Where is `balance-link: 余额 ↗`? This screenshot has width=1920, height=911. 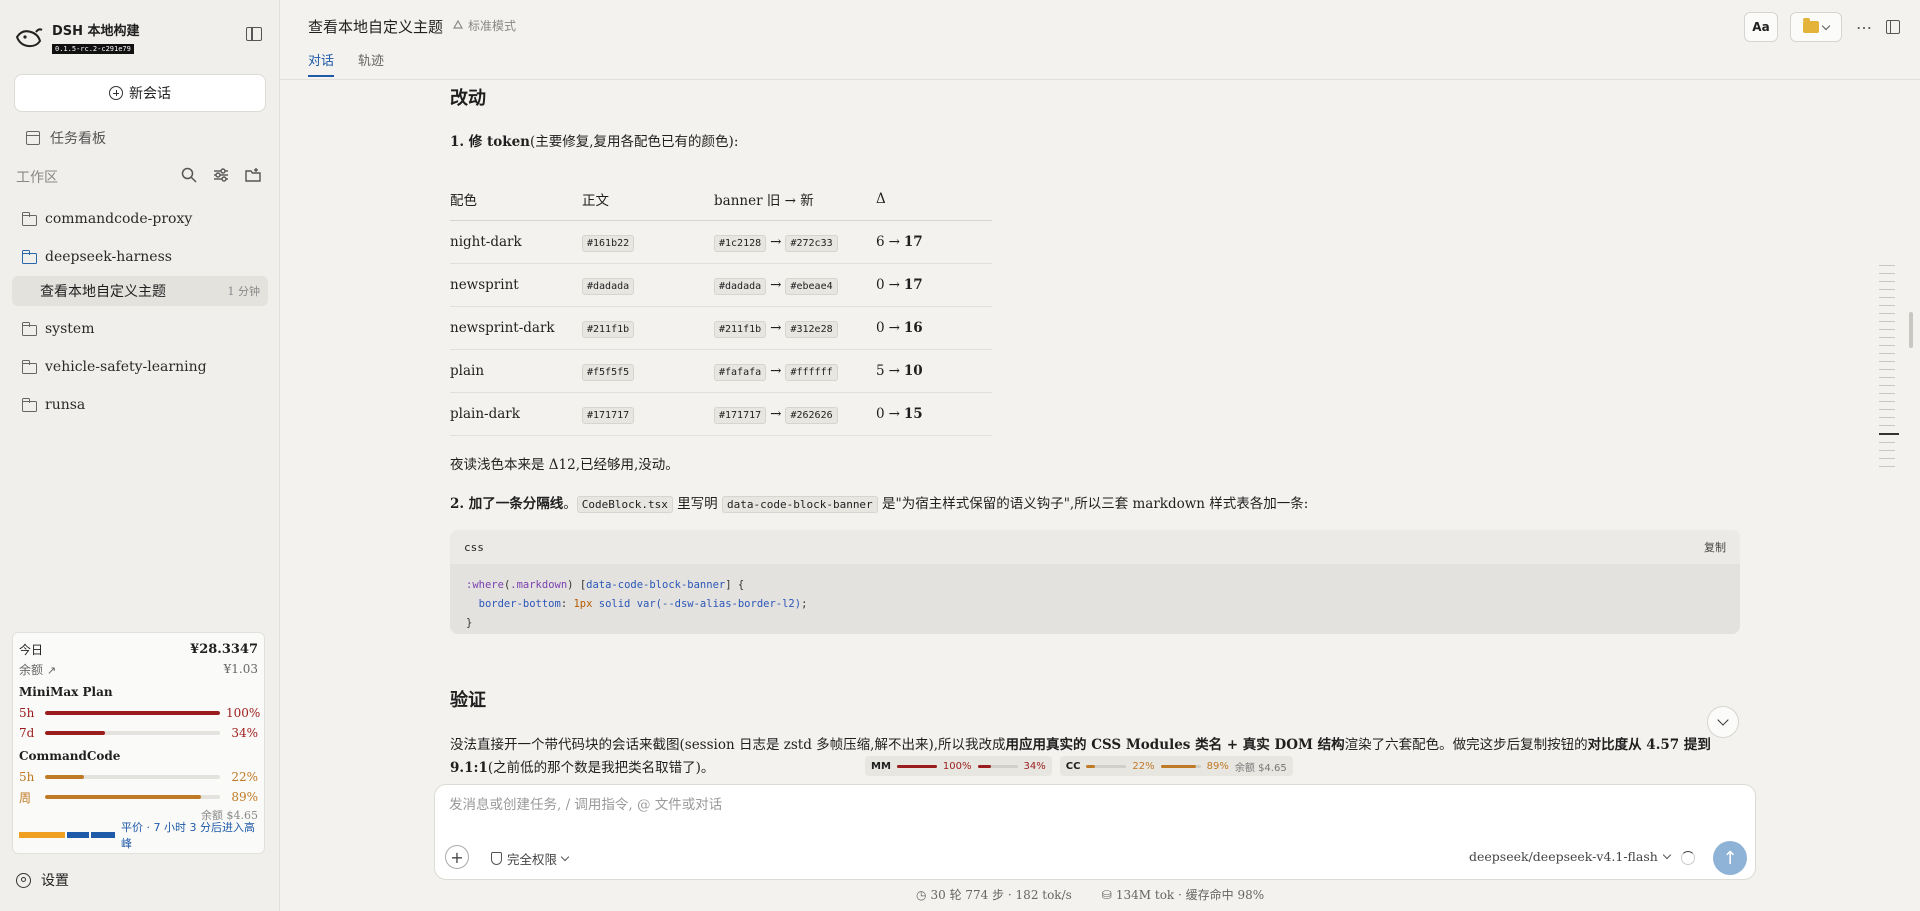
balance-link: 余额 ↗ is located at coordinates (37, 669).